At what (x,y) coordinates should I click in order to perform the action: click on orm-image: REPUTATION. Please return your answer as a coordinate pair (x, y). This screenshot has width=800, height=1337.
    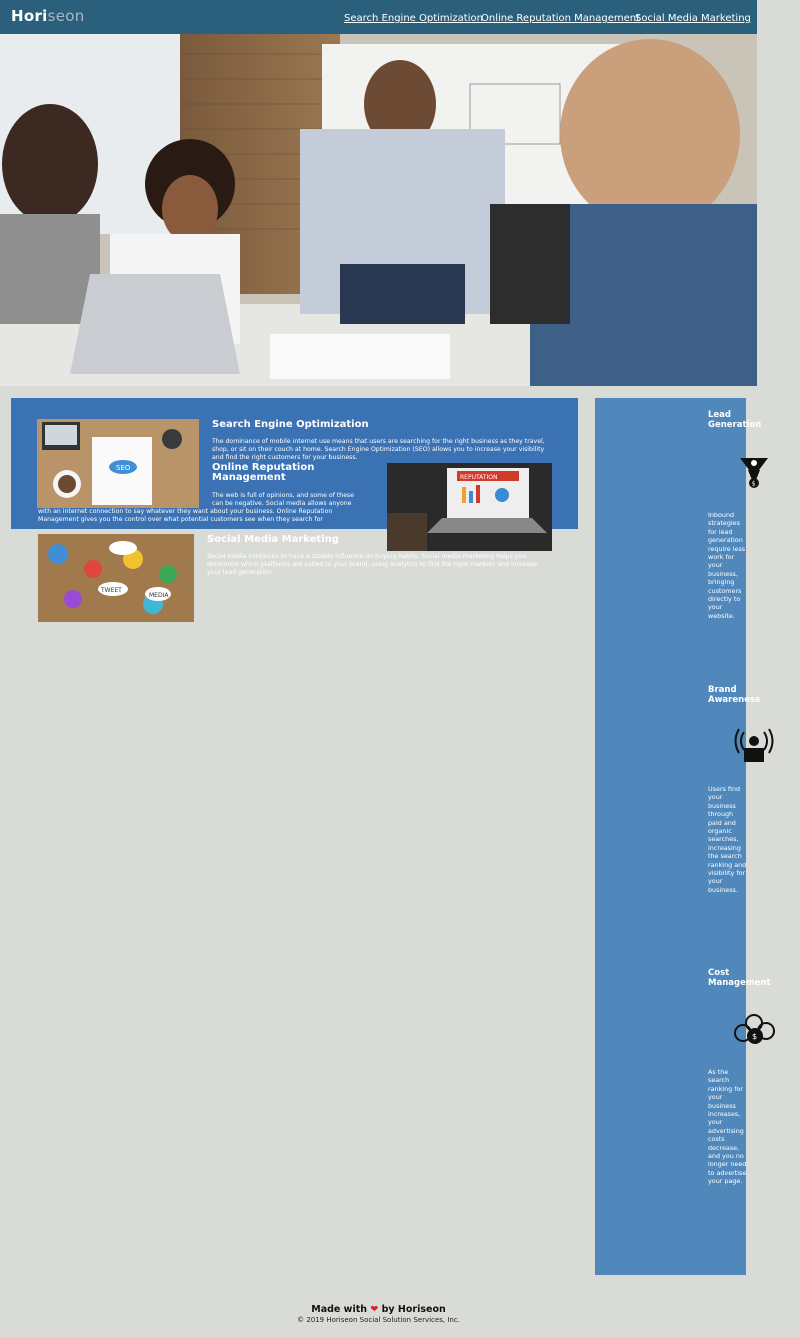
    Looking at the image, I should click on (469, 507).